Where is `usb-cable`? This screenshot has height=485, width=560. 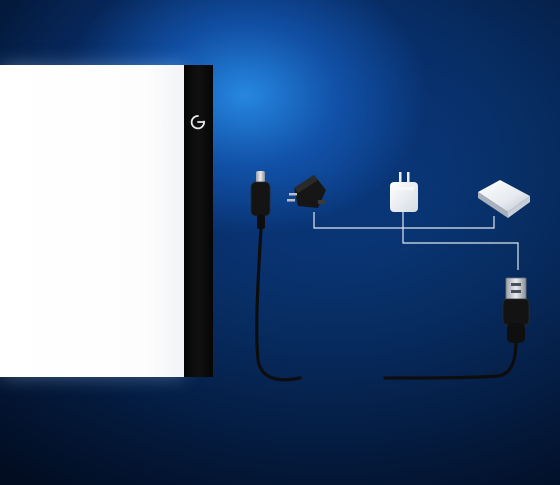 usb-cable is located at coordinates (278, 304).